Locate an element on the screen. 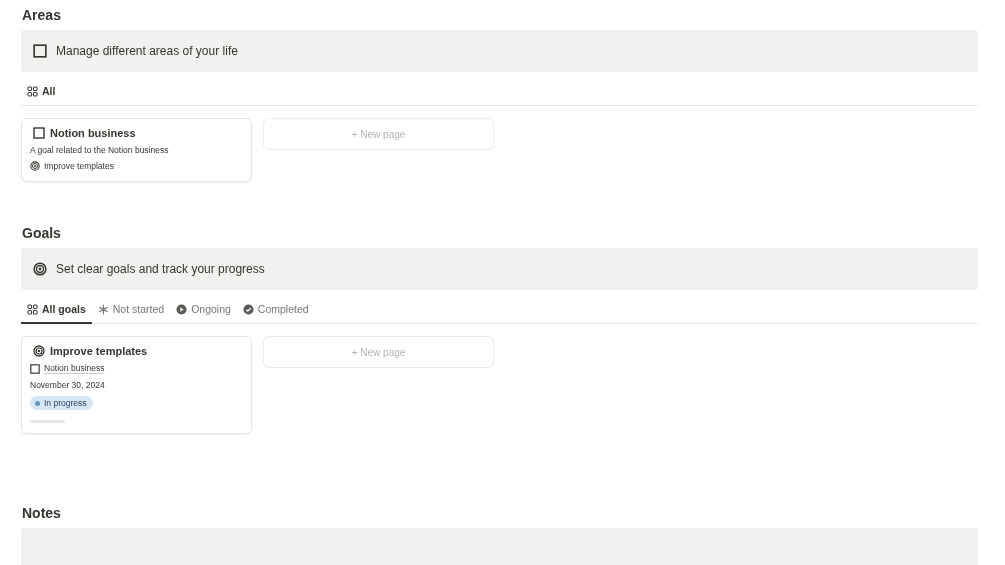  play-icon is located at coordinates (182, 309).